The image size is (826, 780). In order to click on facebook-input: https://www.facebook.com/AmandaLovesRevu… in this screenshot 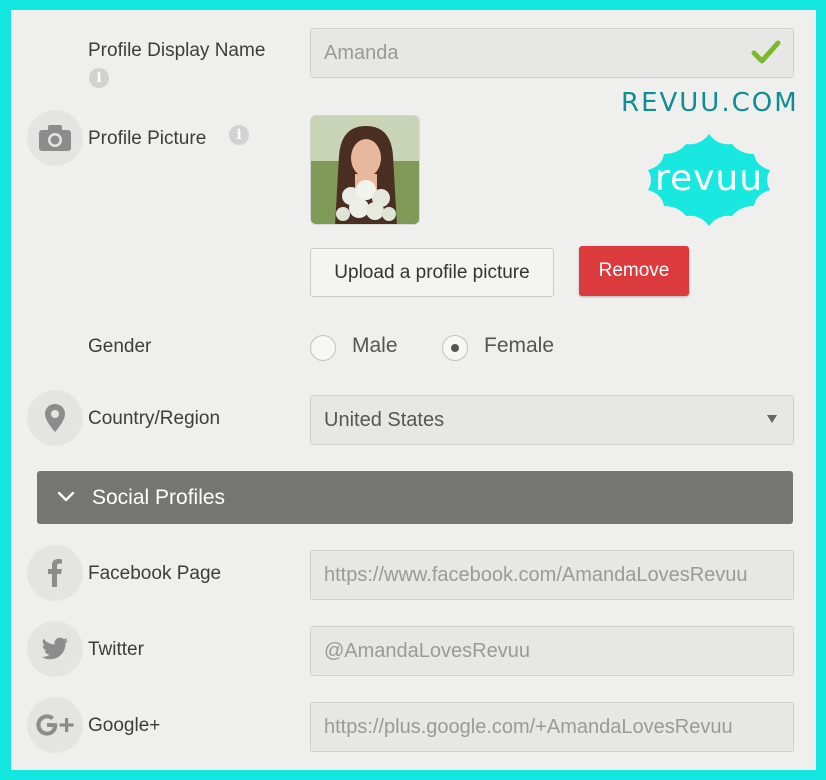, I will do `click(552, 575)`.